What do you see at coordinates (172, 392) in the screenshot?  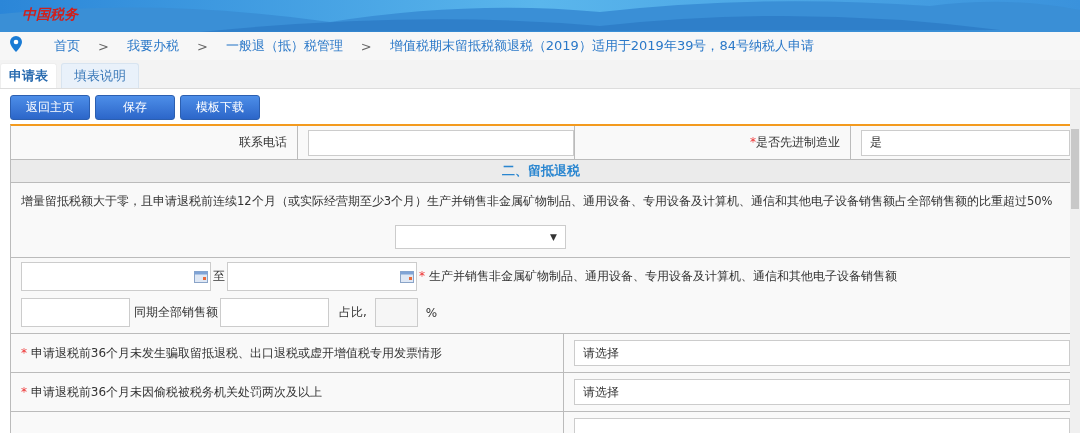 I see `question-label: * 申请退税前36个月未因偷税被税务机关处罚两次及以上` at bounding box center [172, 392].